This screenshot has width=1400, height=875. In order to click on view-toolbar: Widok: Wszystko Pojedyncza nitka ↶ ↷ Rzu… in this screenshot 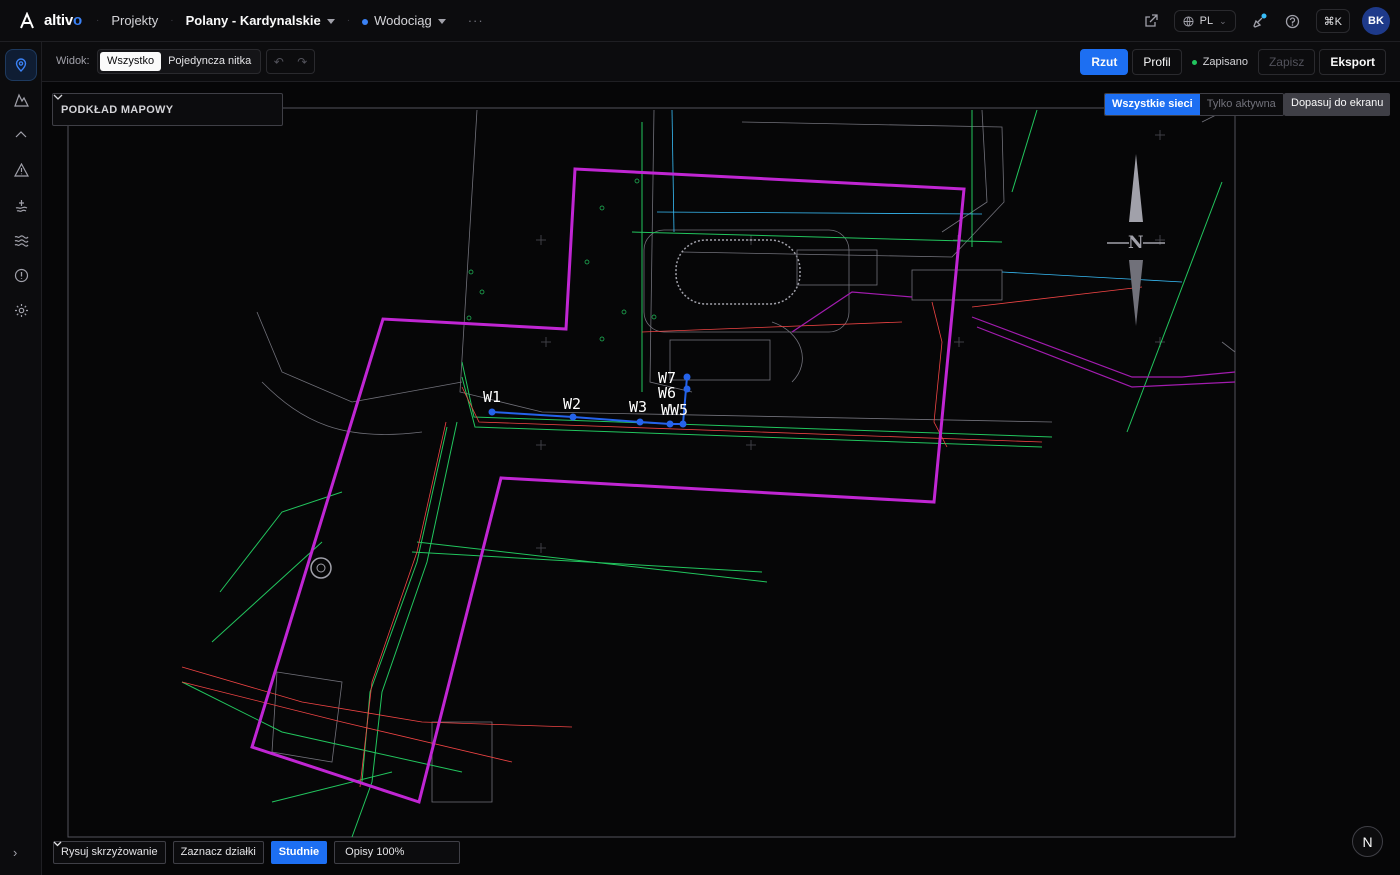, I will do `click(721, 62)`.